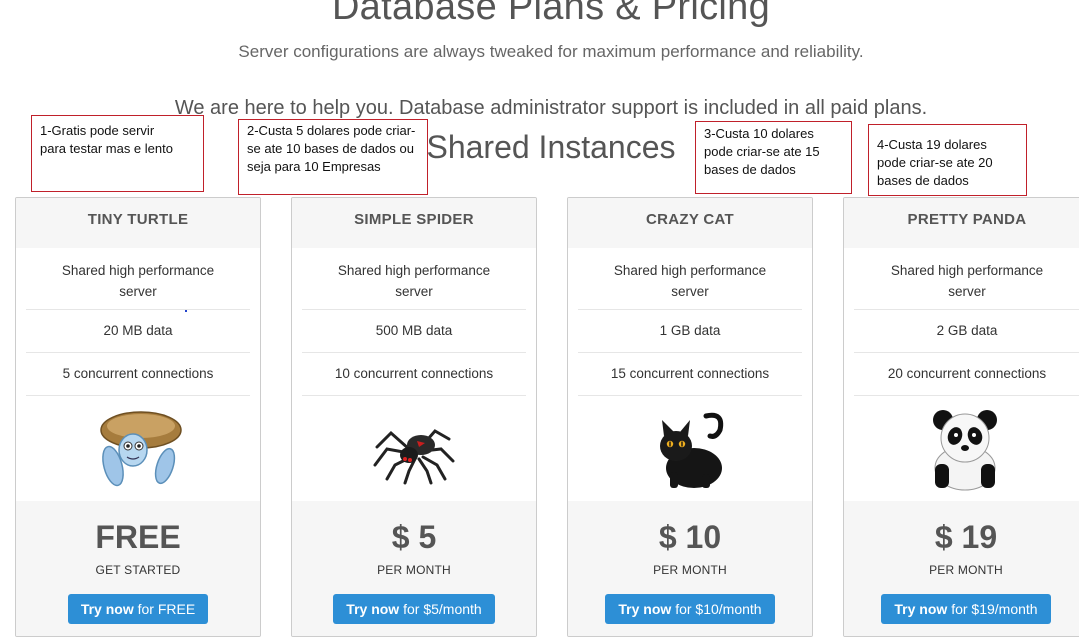  I want to click on plan-name: PRETTY PANDA, so click(961, 223).